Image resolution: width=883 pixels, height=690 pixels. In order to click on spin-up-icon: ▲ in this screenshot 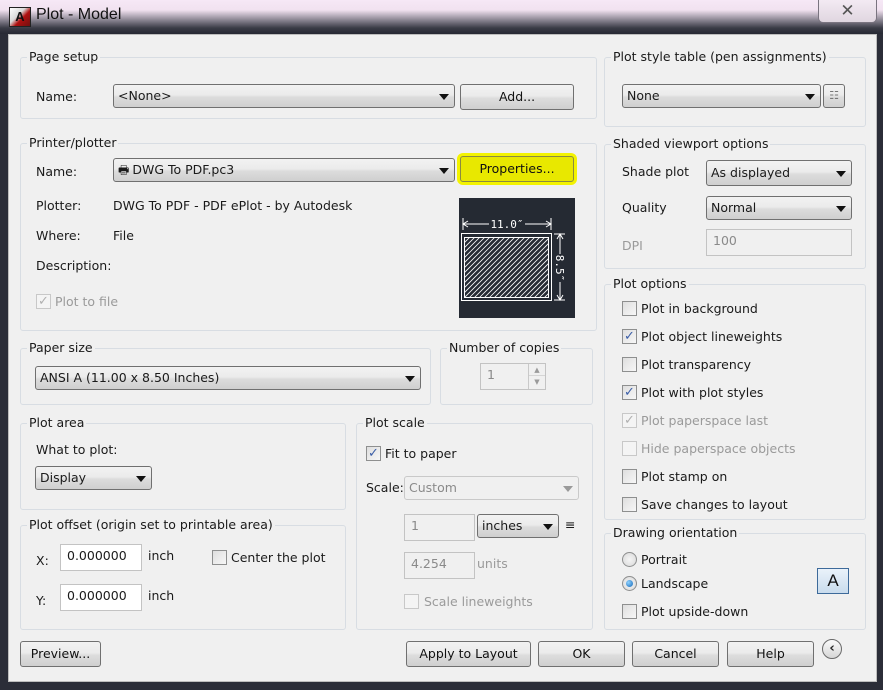, I will do `click(537, 370)`.